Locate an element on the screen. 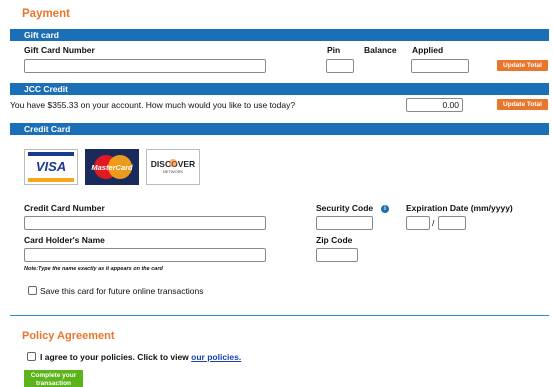 This screenshot has height=387, width=553. agree-policies-checkbox is located at coordinates (31, 356).